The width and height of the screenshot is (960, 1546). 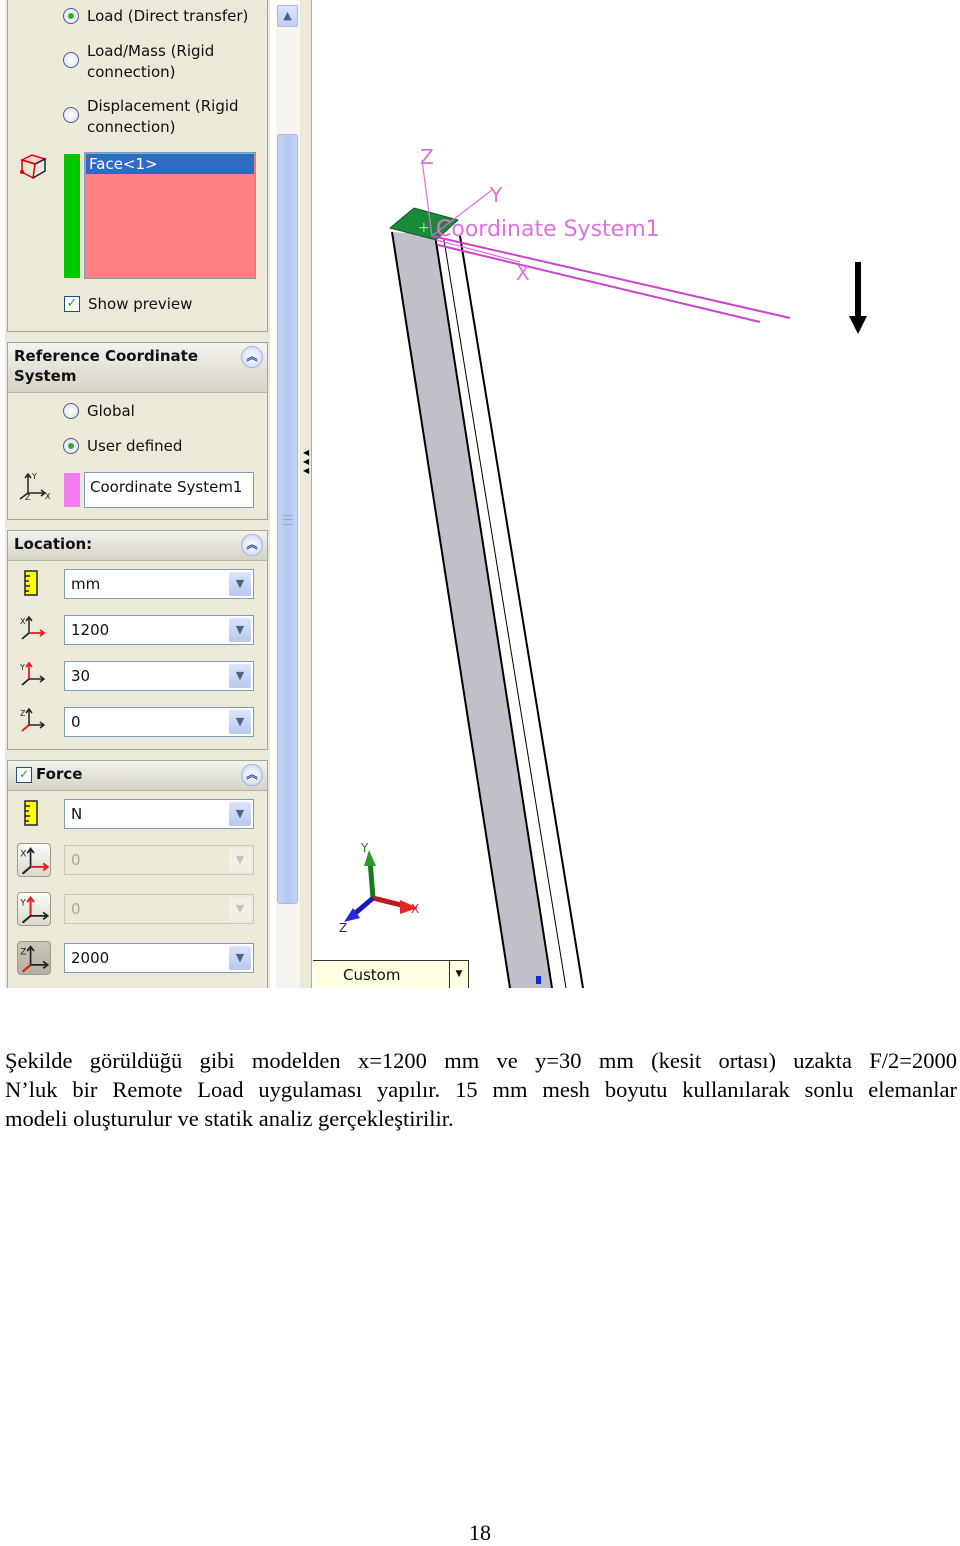 I want to click on triad-z-label: Z, so click(x=343, y=928).